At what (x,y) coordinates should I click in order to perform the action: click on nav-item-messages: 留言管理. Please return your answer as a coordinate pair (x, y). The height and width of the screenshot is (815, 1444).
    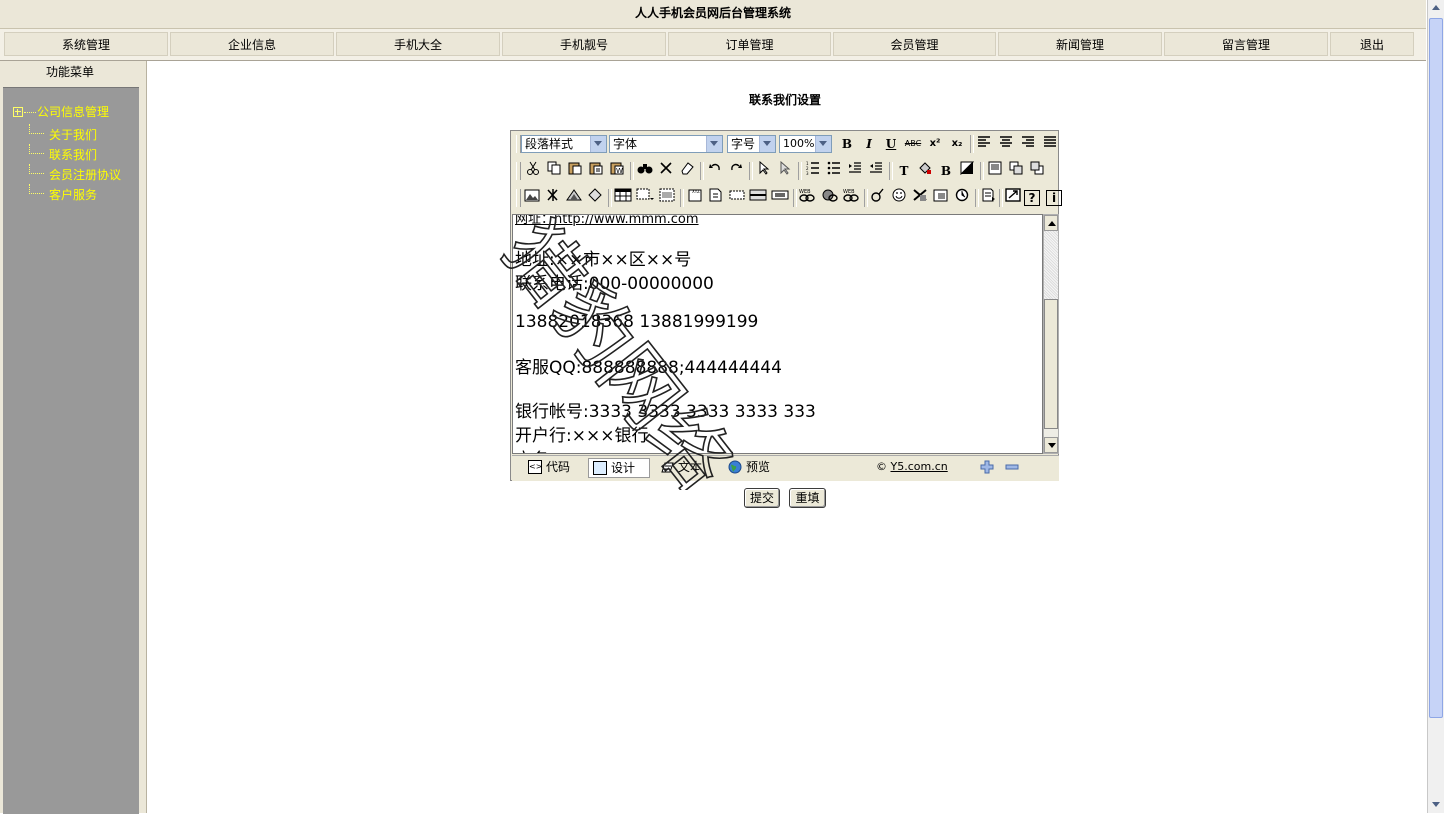
    Looking at the image, I should click on (1246, 44).